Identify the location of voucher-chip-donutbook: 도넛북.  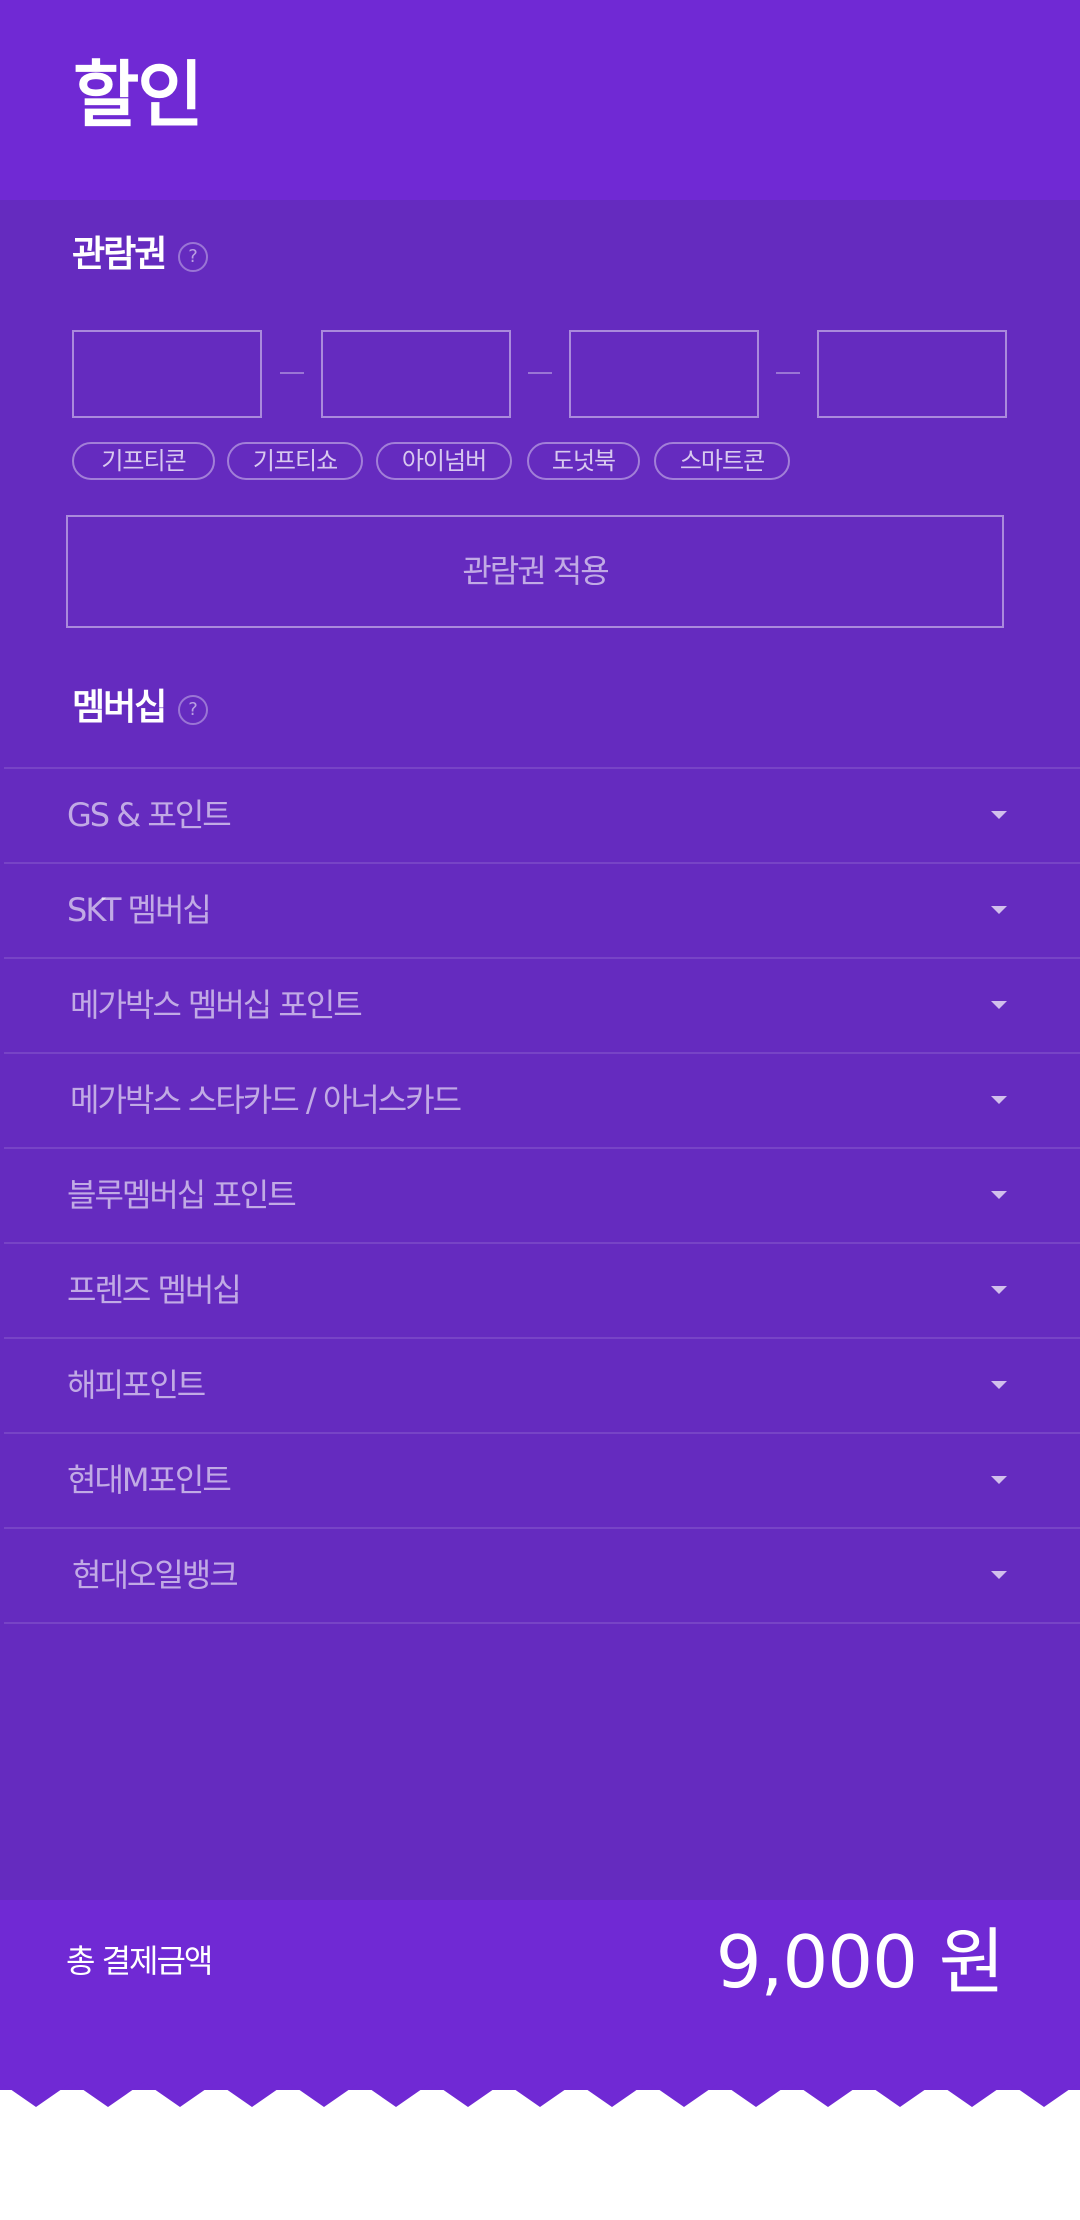
(583, 461).